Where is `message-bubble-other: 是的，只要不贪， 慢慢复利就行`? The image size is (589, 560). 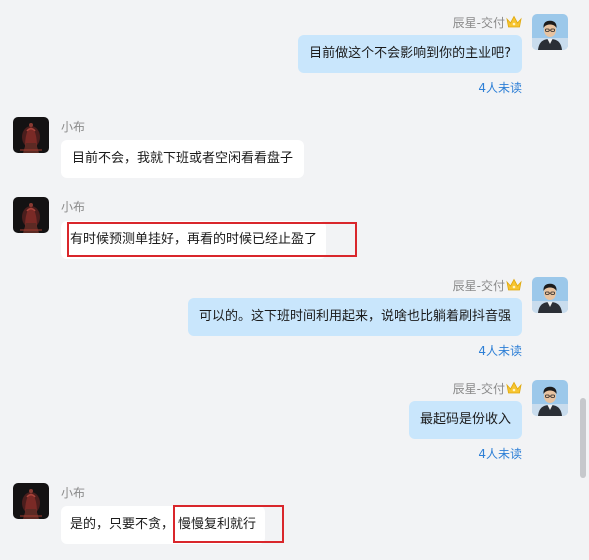 message-bubble-other: 是的，只要不贪， 慢慢复利就行 is located at coordinates (163, 525).